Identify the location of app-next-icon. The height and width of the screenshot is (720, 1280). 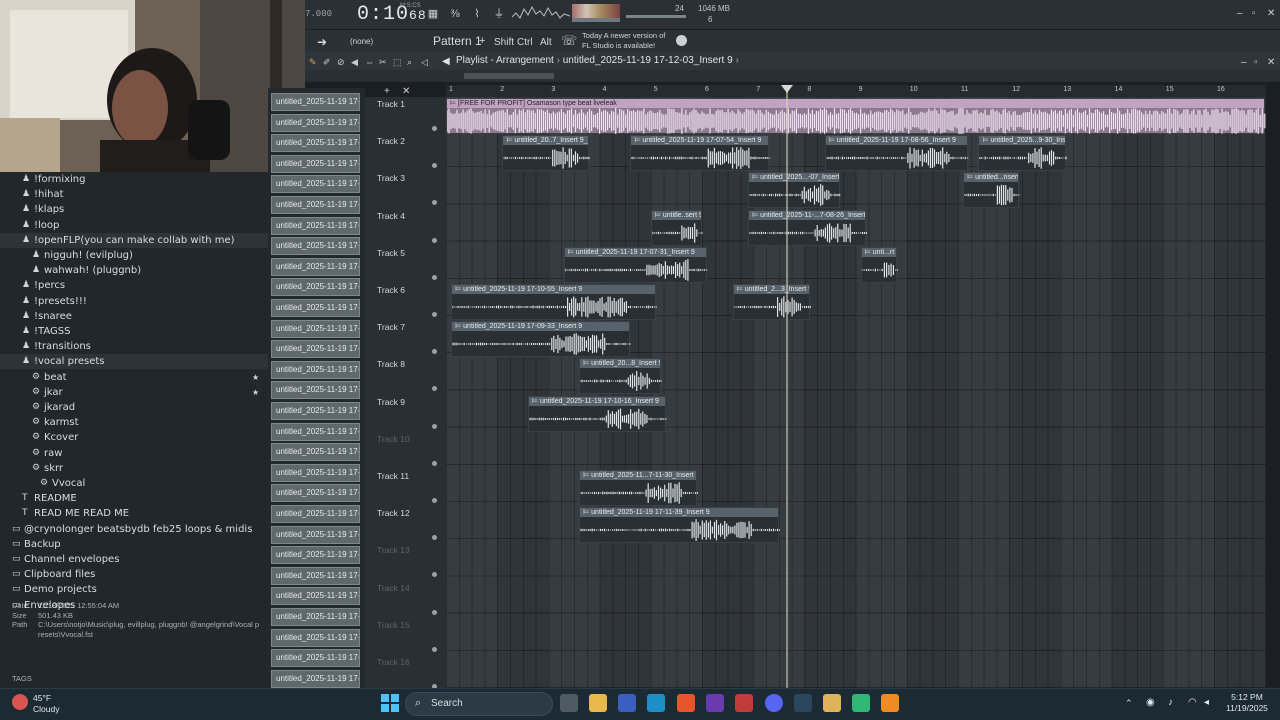
(715, 703).